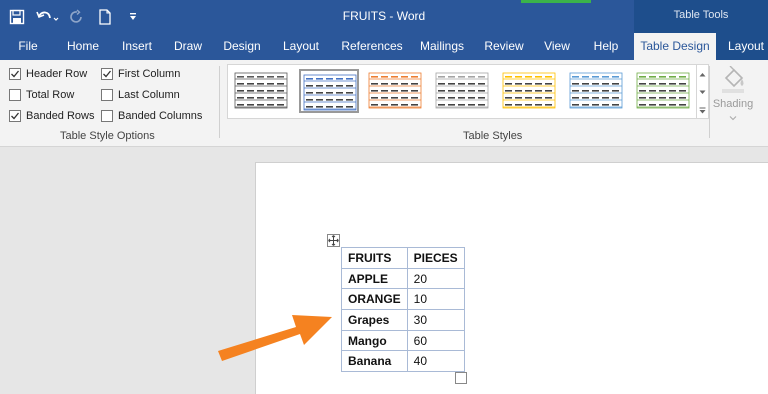 The height and width of the screenshot is (394, 768). I want to click on table-cell: Grapes, so click(374, 320).